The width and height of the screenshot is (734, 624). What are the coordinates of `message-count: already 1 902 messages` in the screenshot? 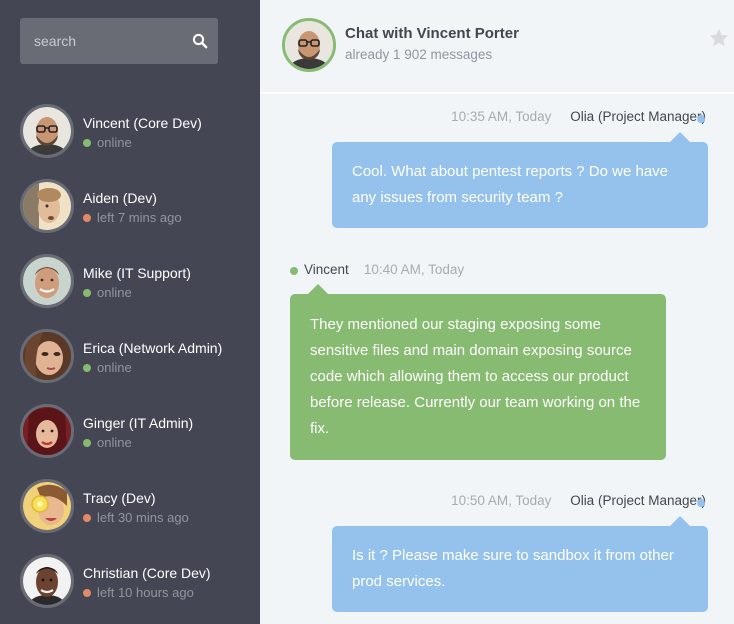 It's located at (419, 54).